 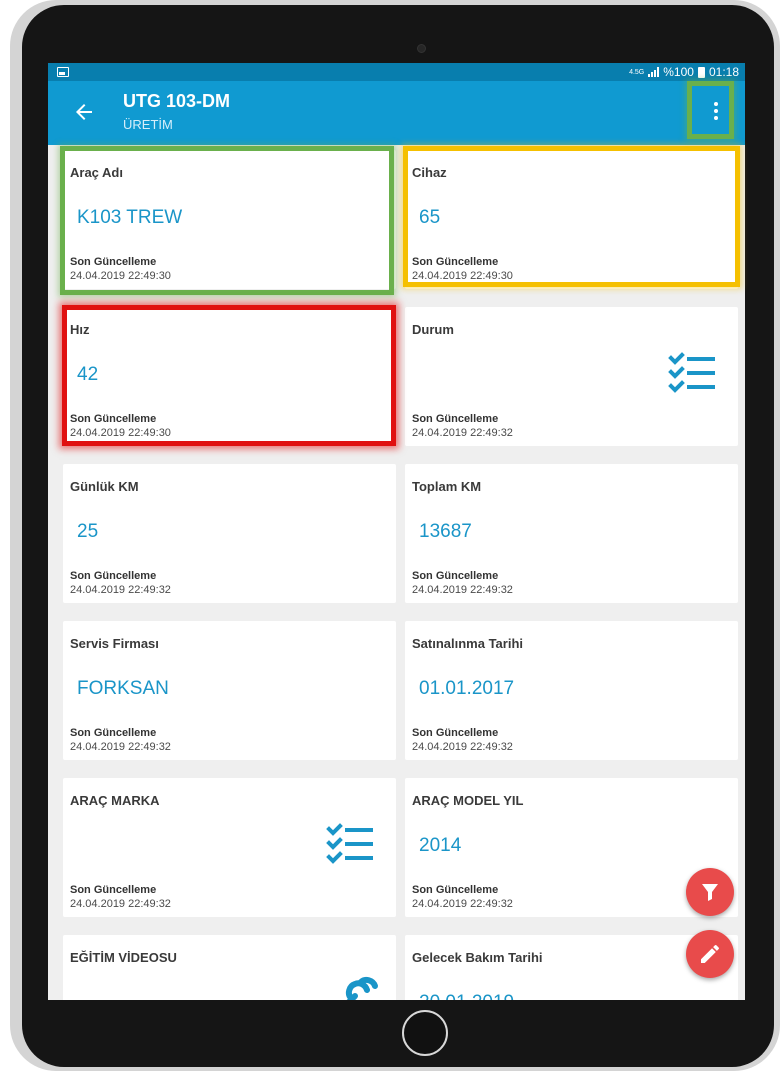 What do you see at coordinates (710, 892) in the screenshot?
I see `filter-button` at bounding box center [710, 892].